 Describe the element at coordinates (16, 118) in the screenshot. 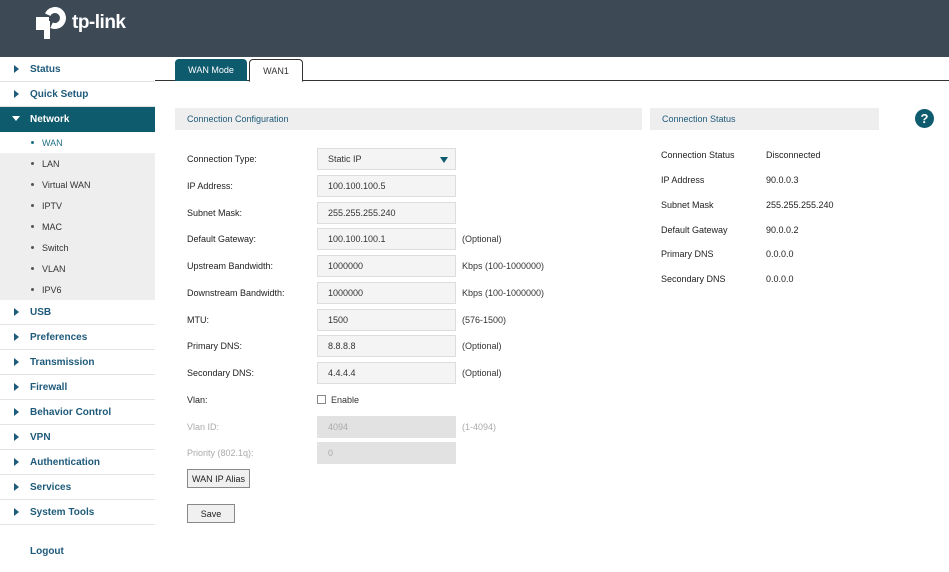

I see `chevron-down-icon` at that location.